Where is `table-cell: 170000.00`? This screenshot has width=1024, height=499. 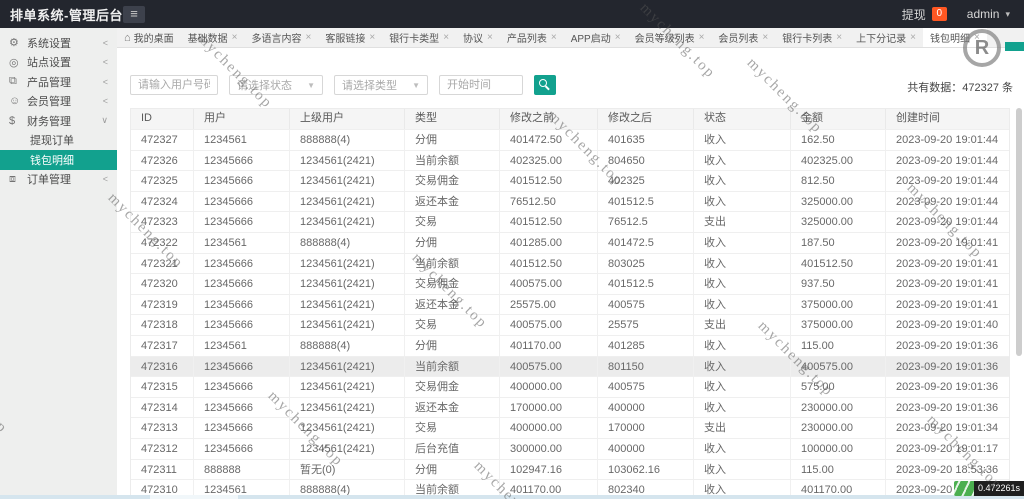
table-cell: 170000.00 is located at coordinates (549, 407).